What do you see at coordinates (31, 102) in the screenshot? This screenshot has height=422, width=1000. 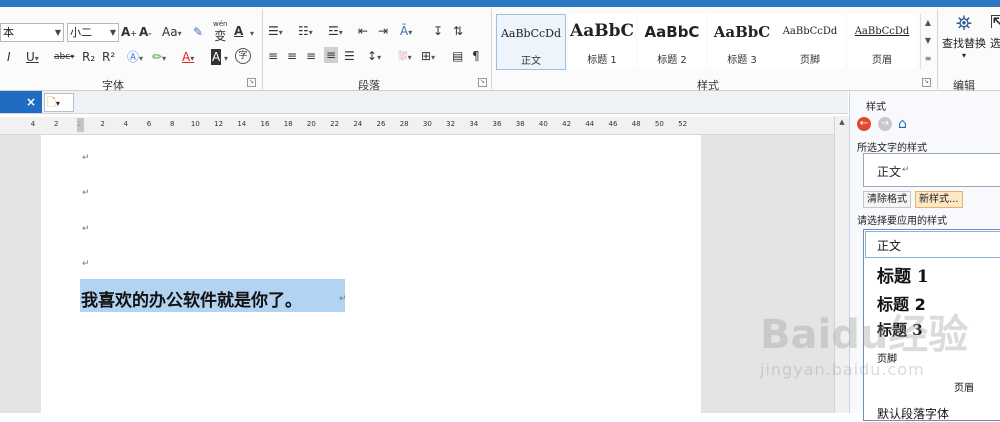 I see `close-icon: ×` at bounding box center [31, 102].